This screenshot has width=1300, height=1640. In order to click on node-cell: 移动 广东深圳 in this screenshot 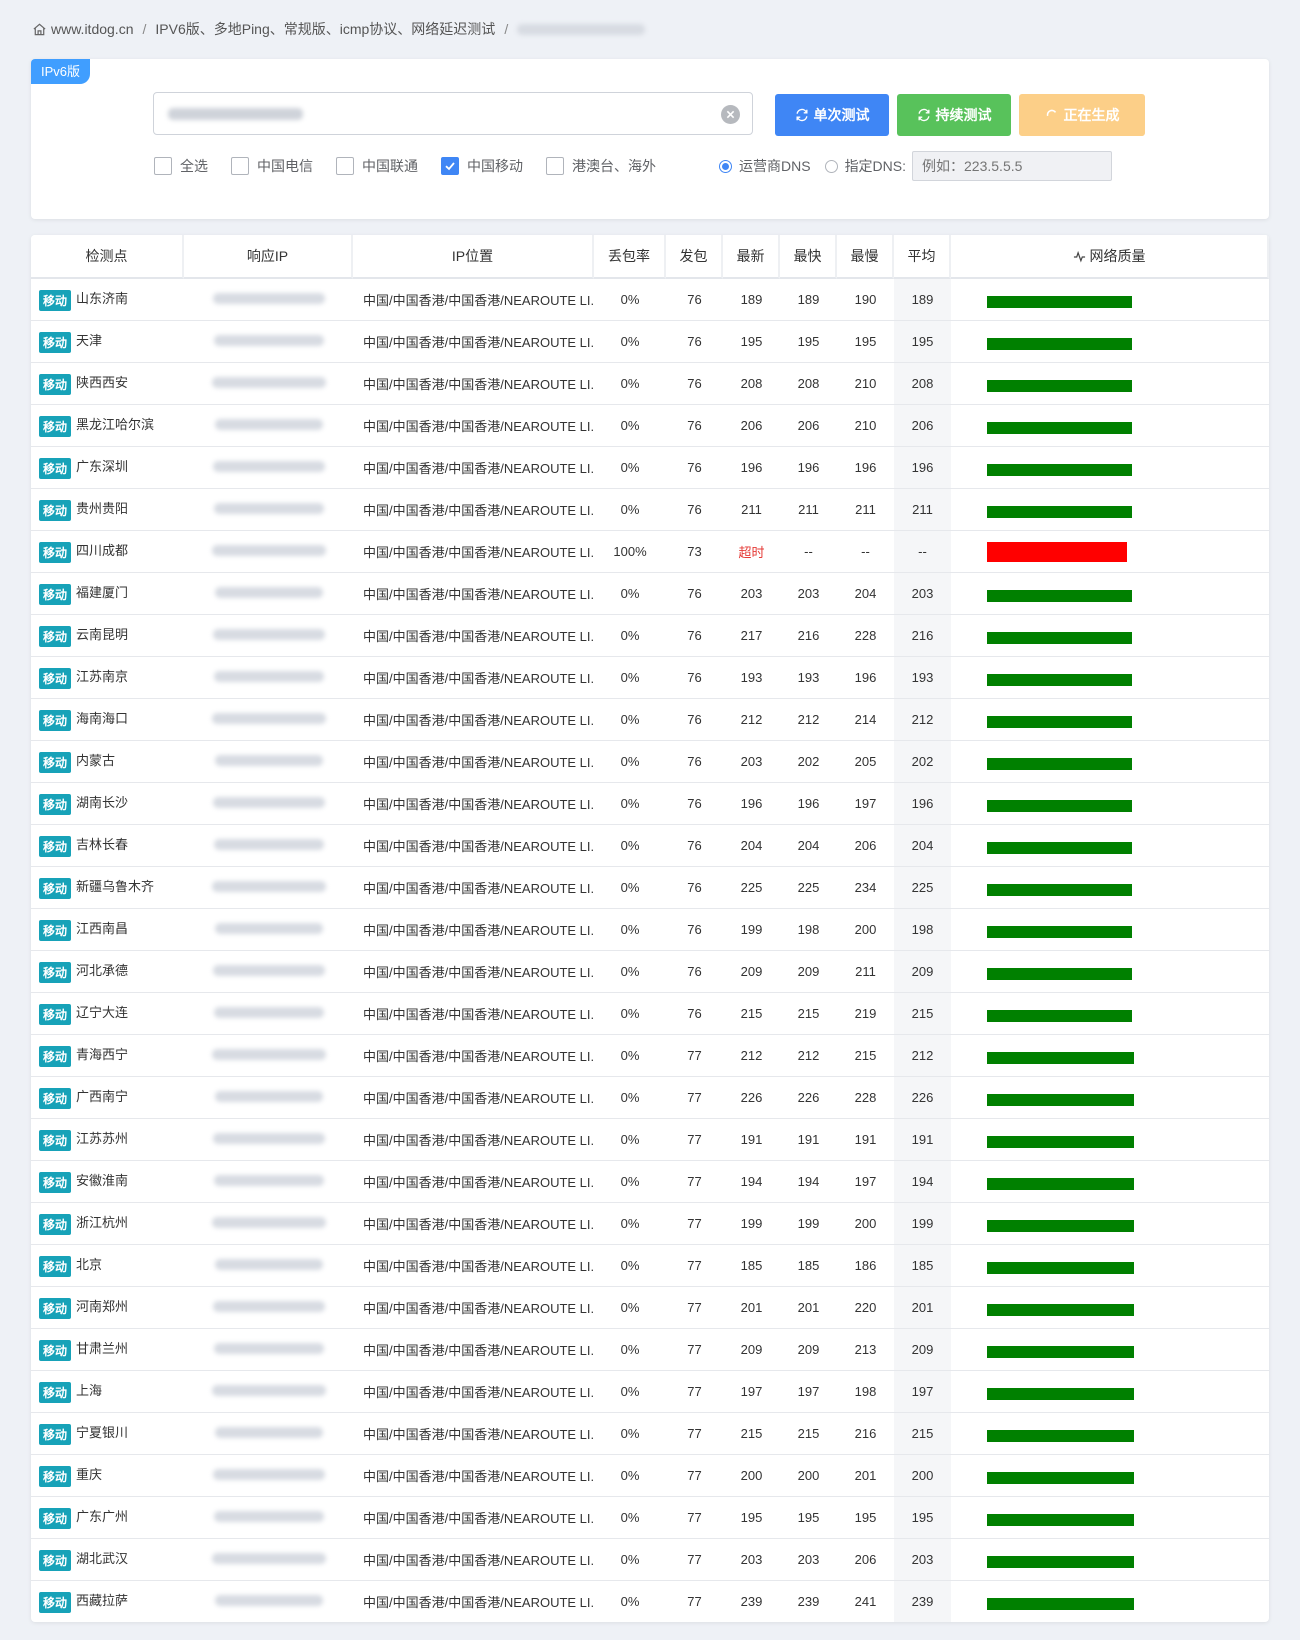, I will do `click(107, 468)`.